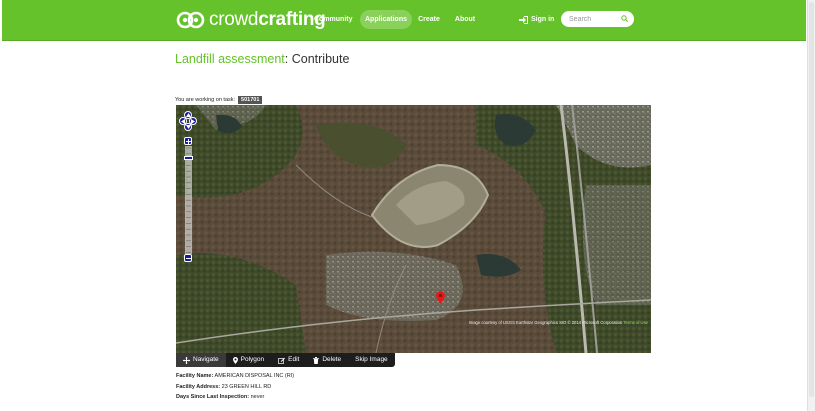 This screenshot has width=815, height=411. What do you see at coordinates (316, 360) in the screenshot?
I see `trash-icon` at bounding box center [316, 360].